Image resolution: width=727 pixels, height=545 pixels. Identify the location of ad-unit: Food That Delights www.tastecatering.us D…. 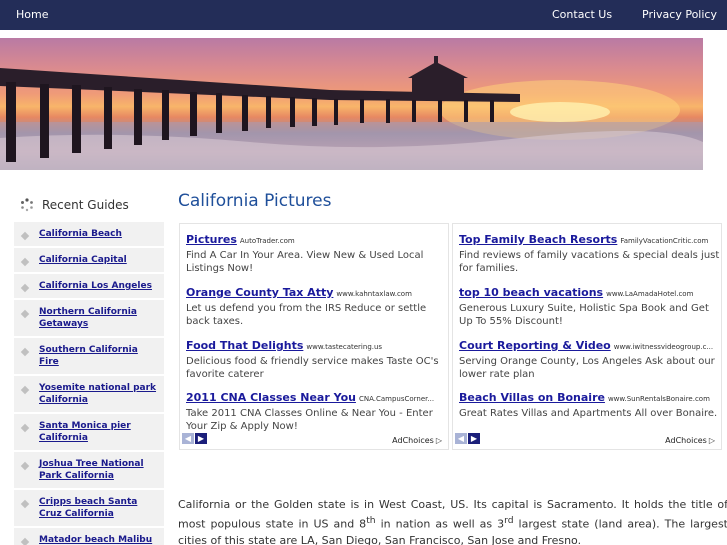
(317, 357).